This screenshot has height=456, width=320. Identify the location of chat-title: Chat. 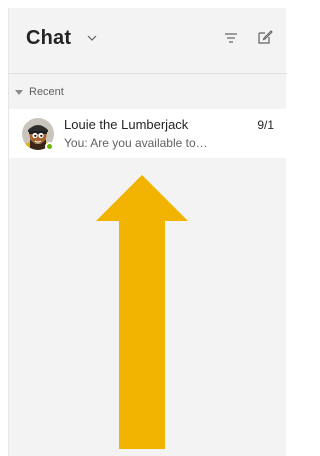
(48, 38).